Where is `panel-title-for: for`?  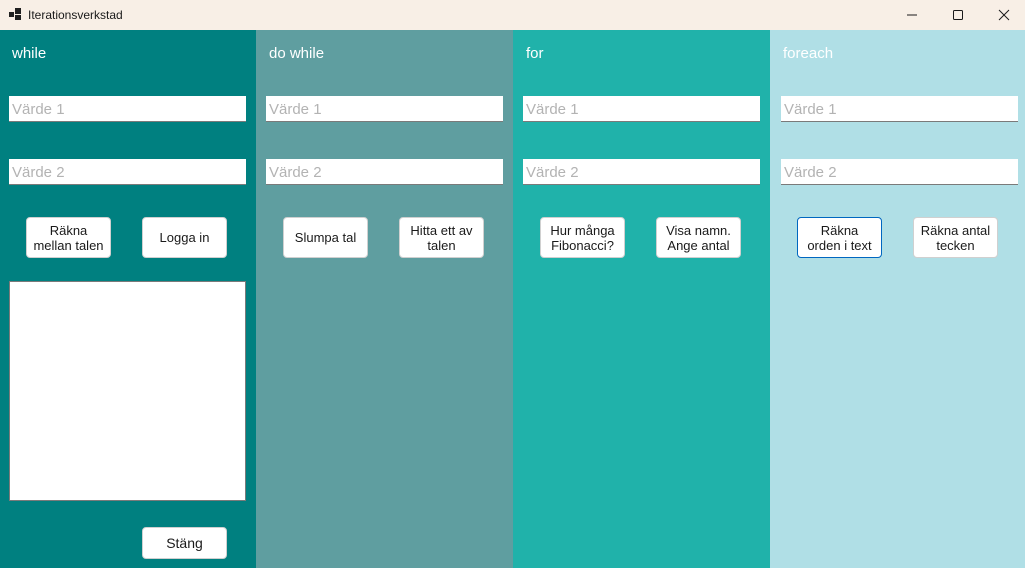 panel-title-for: for is located at coordinates (535, 53).